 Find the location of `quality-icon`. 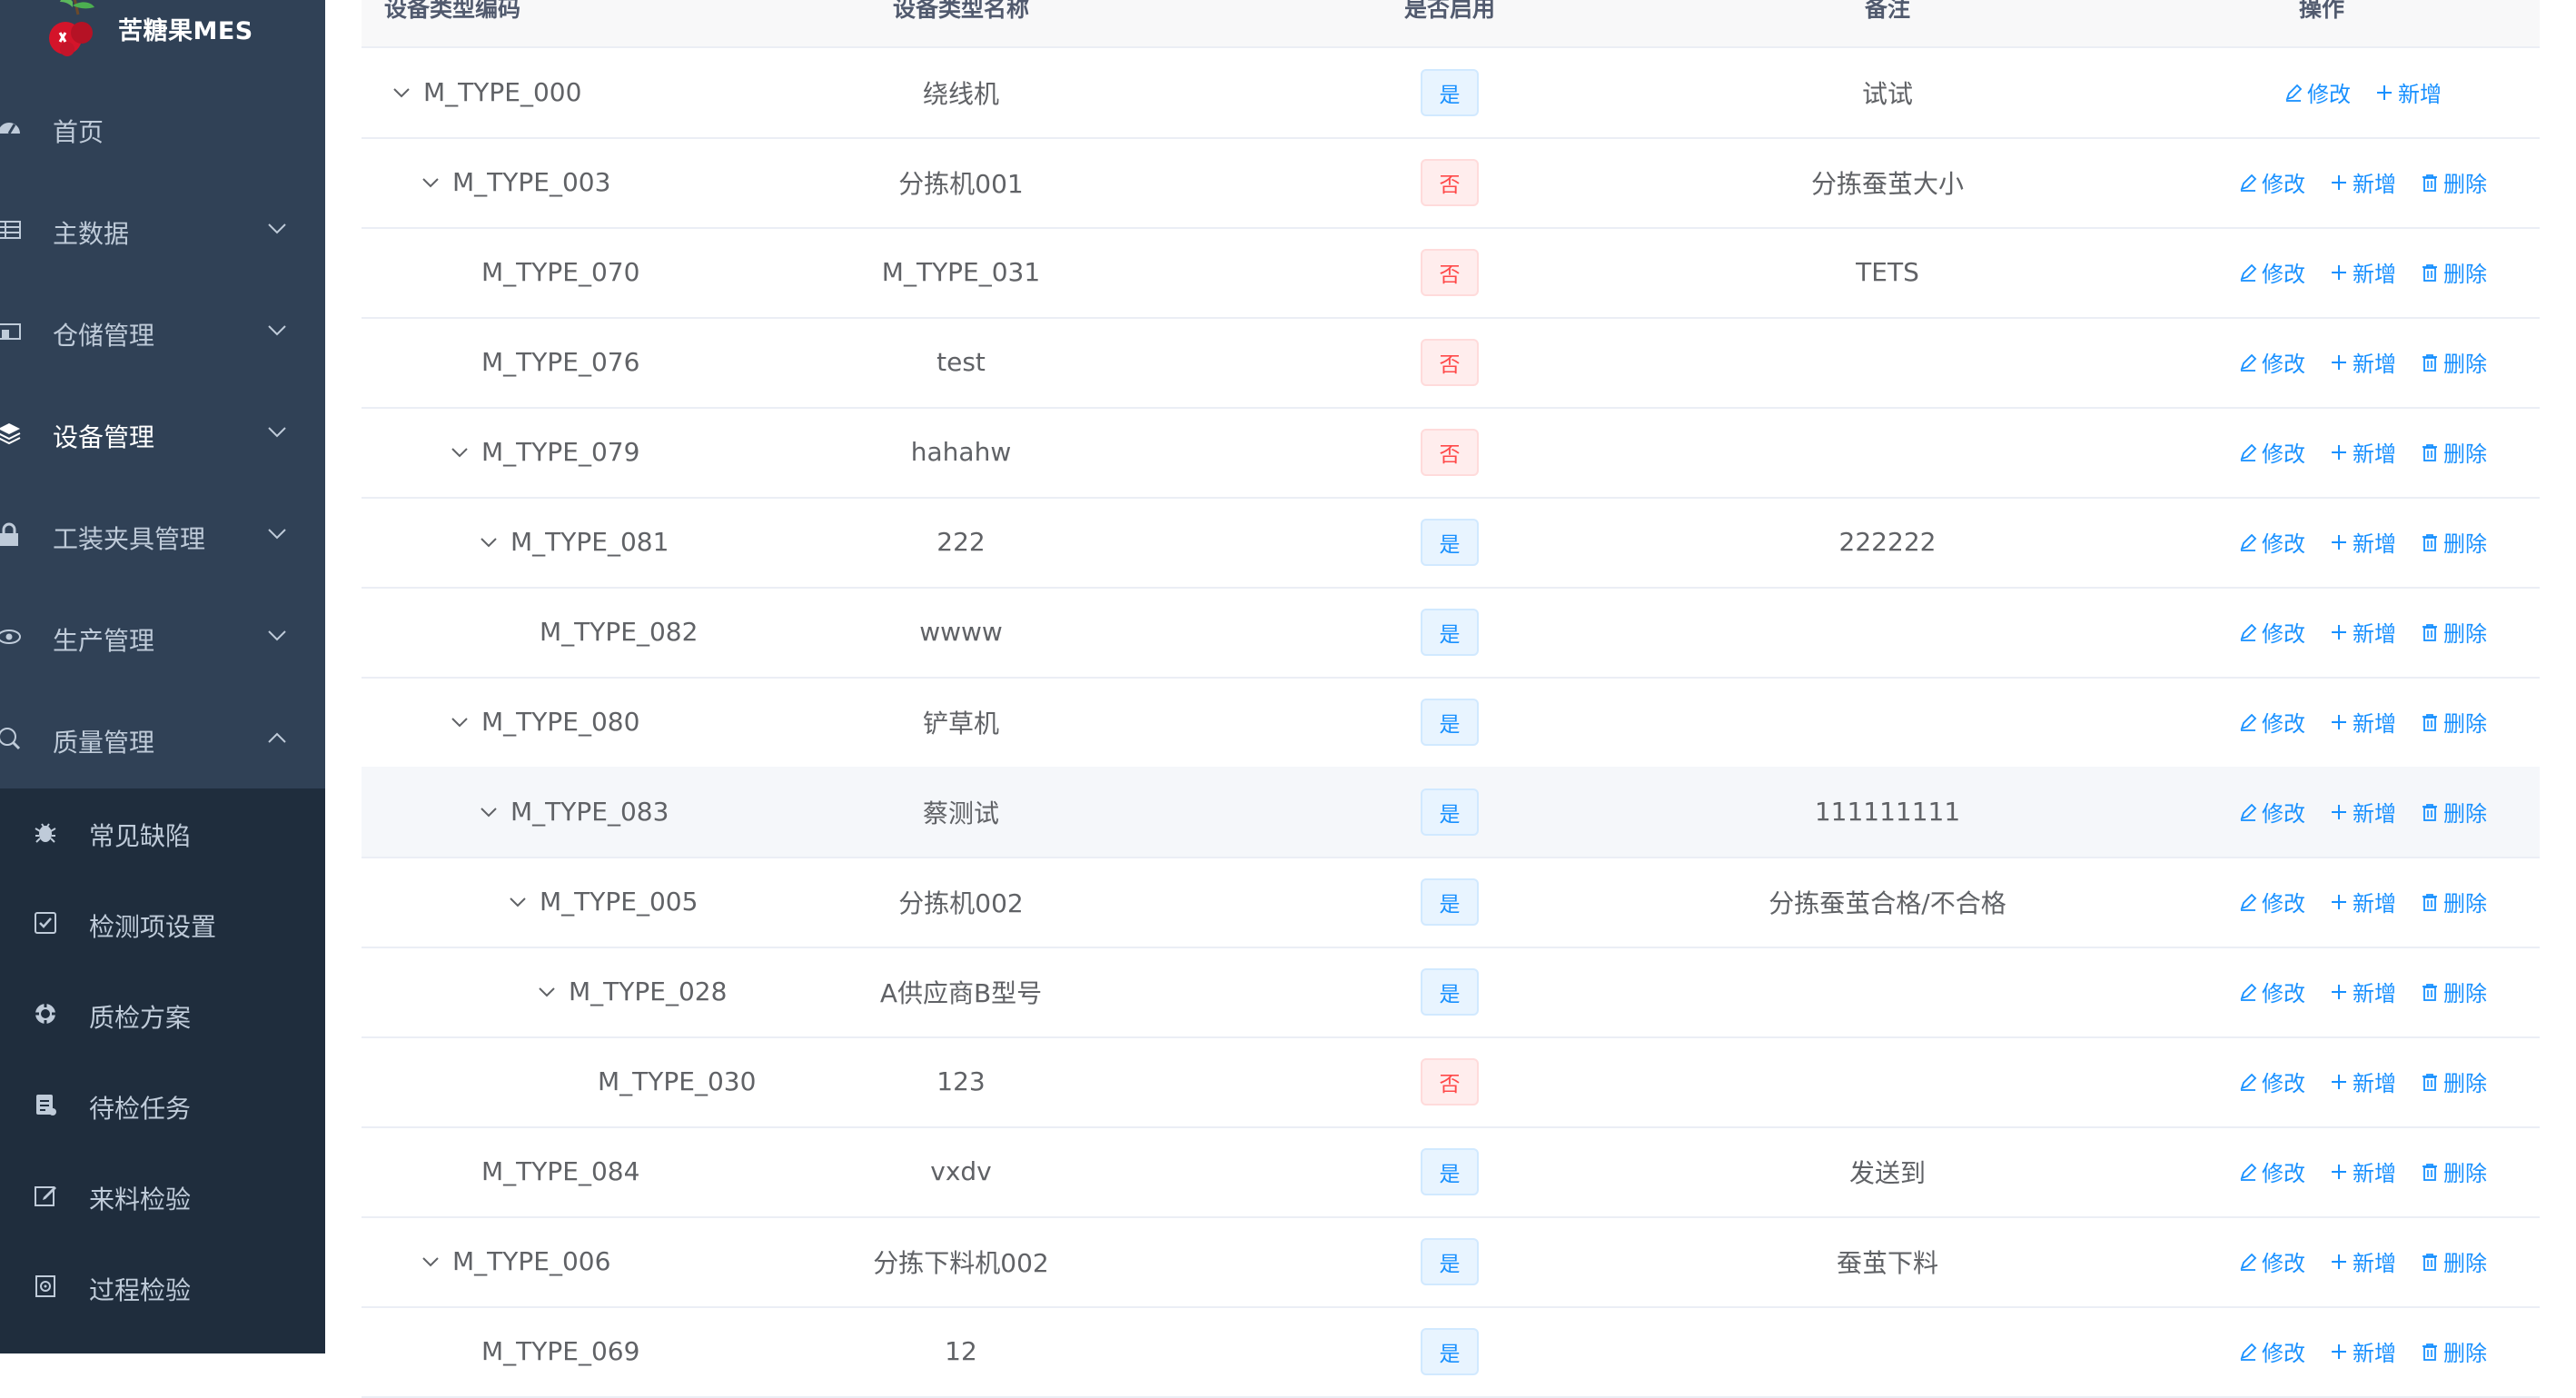

quality-icon is located at coordinates (11, 738).